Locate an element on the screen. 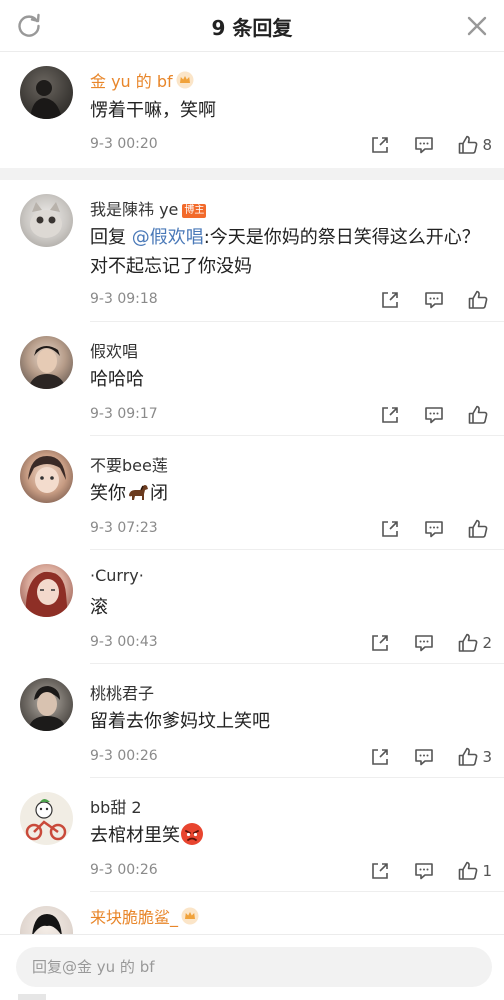 The height and width of the screenshot is (1000, 504). like-button: 8 is located at coordinates (474, 145).